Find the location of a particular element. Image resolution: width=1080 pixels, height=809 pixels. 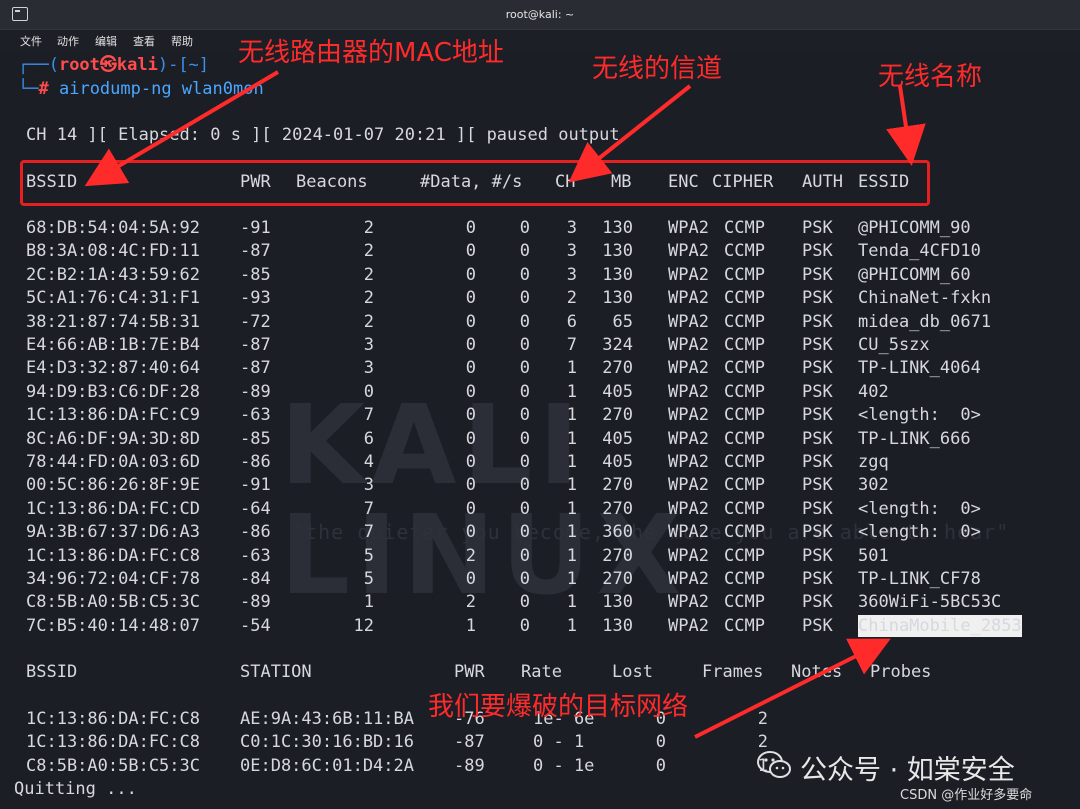

wechat-icon is located at coordinates (774, 764).